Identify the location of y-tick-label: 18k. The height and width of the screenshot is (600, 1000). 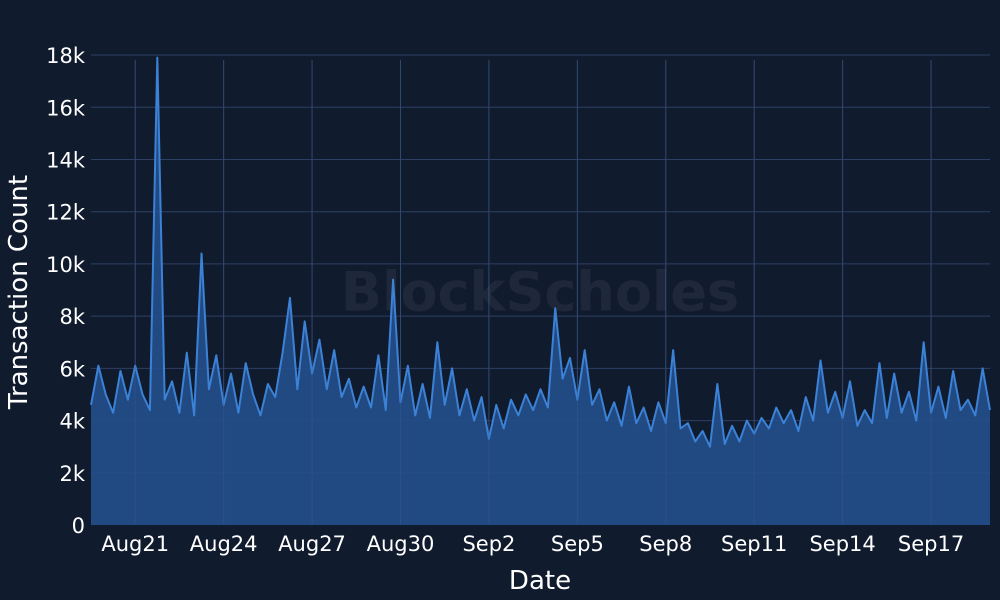
(66, 56).